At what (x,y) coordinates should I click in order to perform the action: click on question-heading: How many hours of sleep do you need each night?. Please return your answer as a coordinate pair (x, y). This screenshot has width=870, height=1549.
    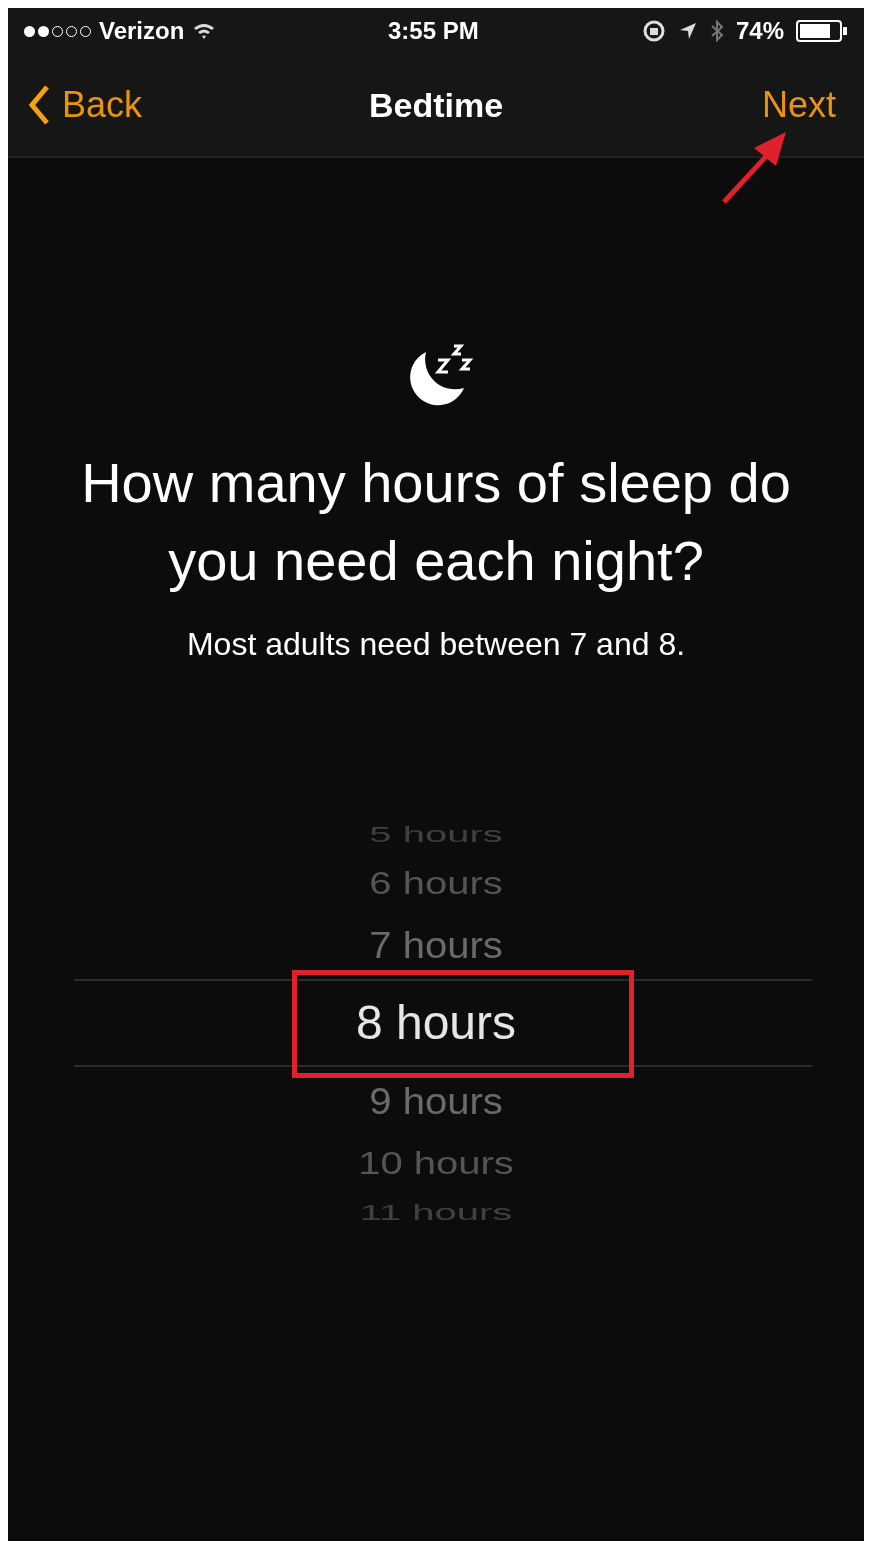
    Looking at the image, I should click on (436, 522).